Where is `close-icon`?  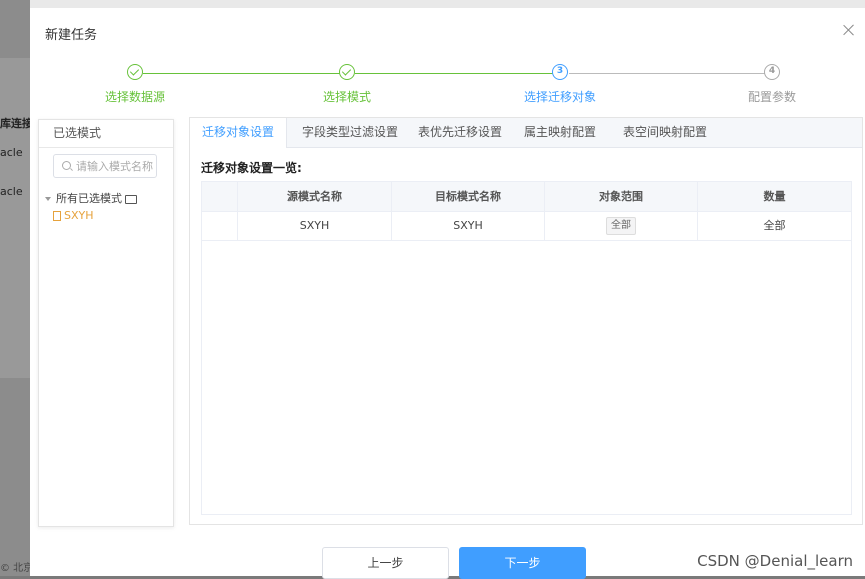 close-icon is located at coordinates (849, 30).